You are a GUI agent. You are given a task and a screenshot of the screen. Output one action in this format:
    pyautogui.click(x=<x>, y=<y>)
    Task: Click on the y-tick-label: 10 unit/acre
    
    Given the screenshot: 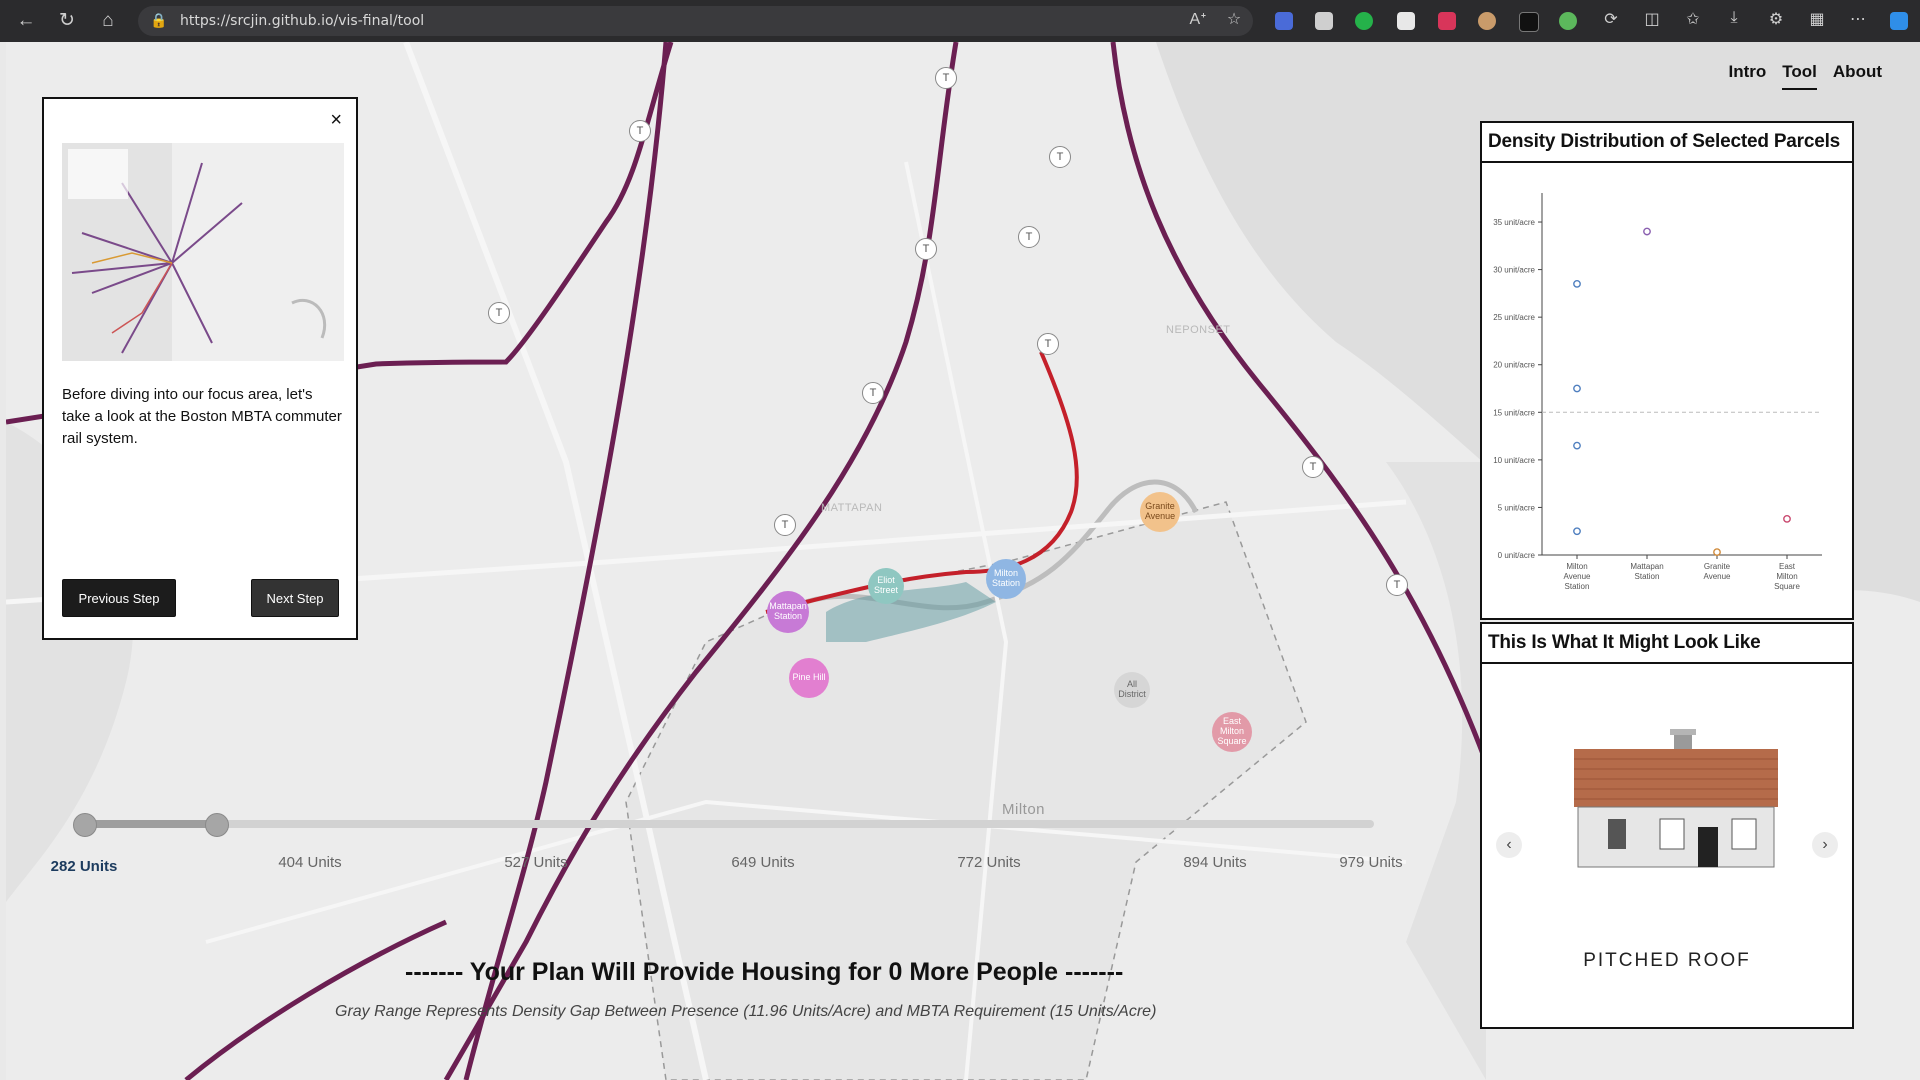 What is the action you would take?
    pyautogui.click(x=1514, y=460)
    